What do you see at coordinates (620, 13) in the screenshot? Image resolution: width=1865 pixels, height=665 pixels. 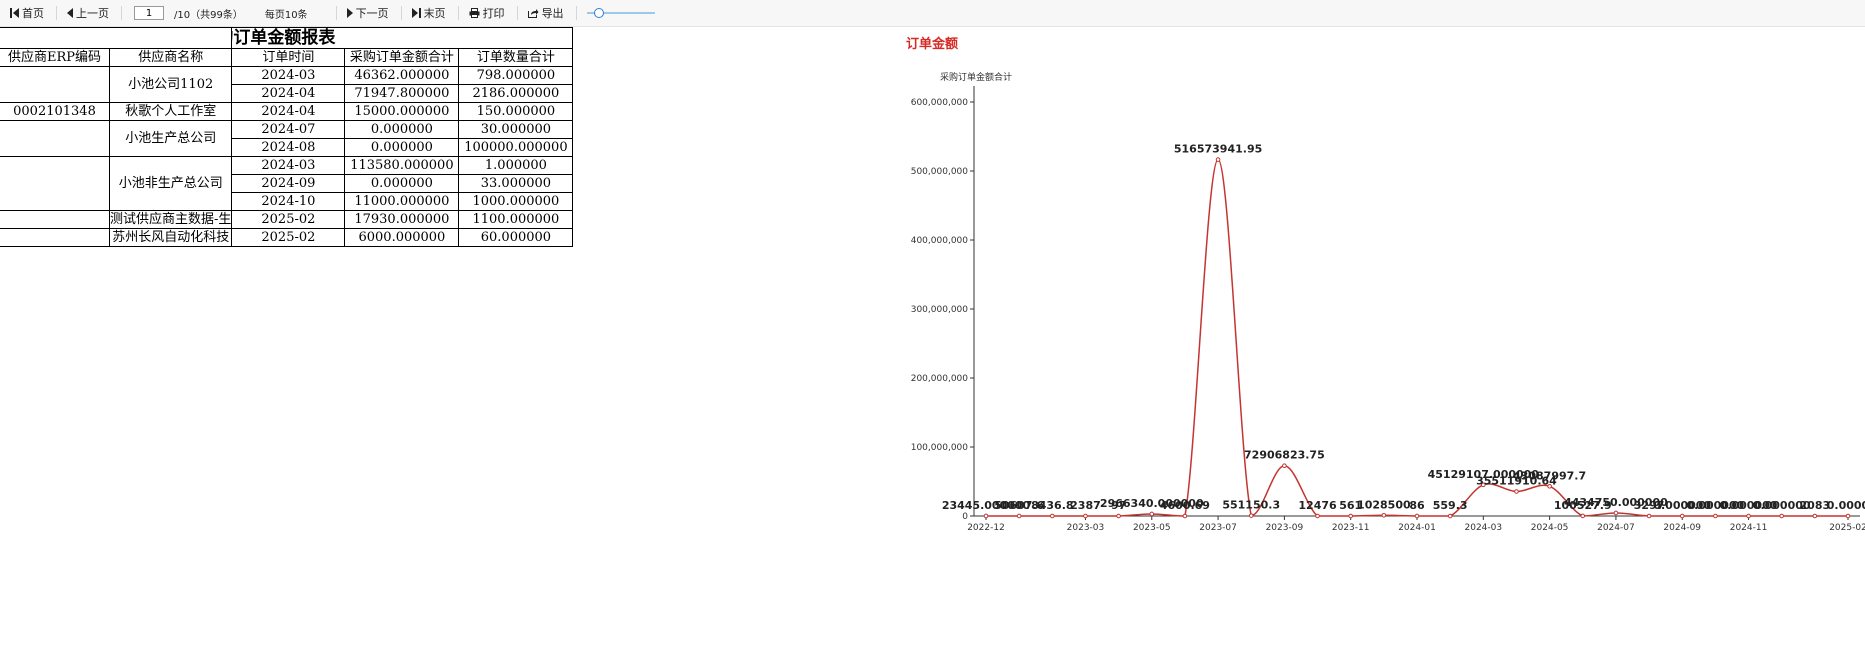 I see `zoom-slider` at bounding box center [620, 13].